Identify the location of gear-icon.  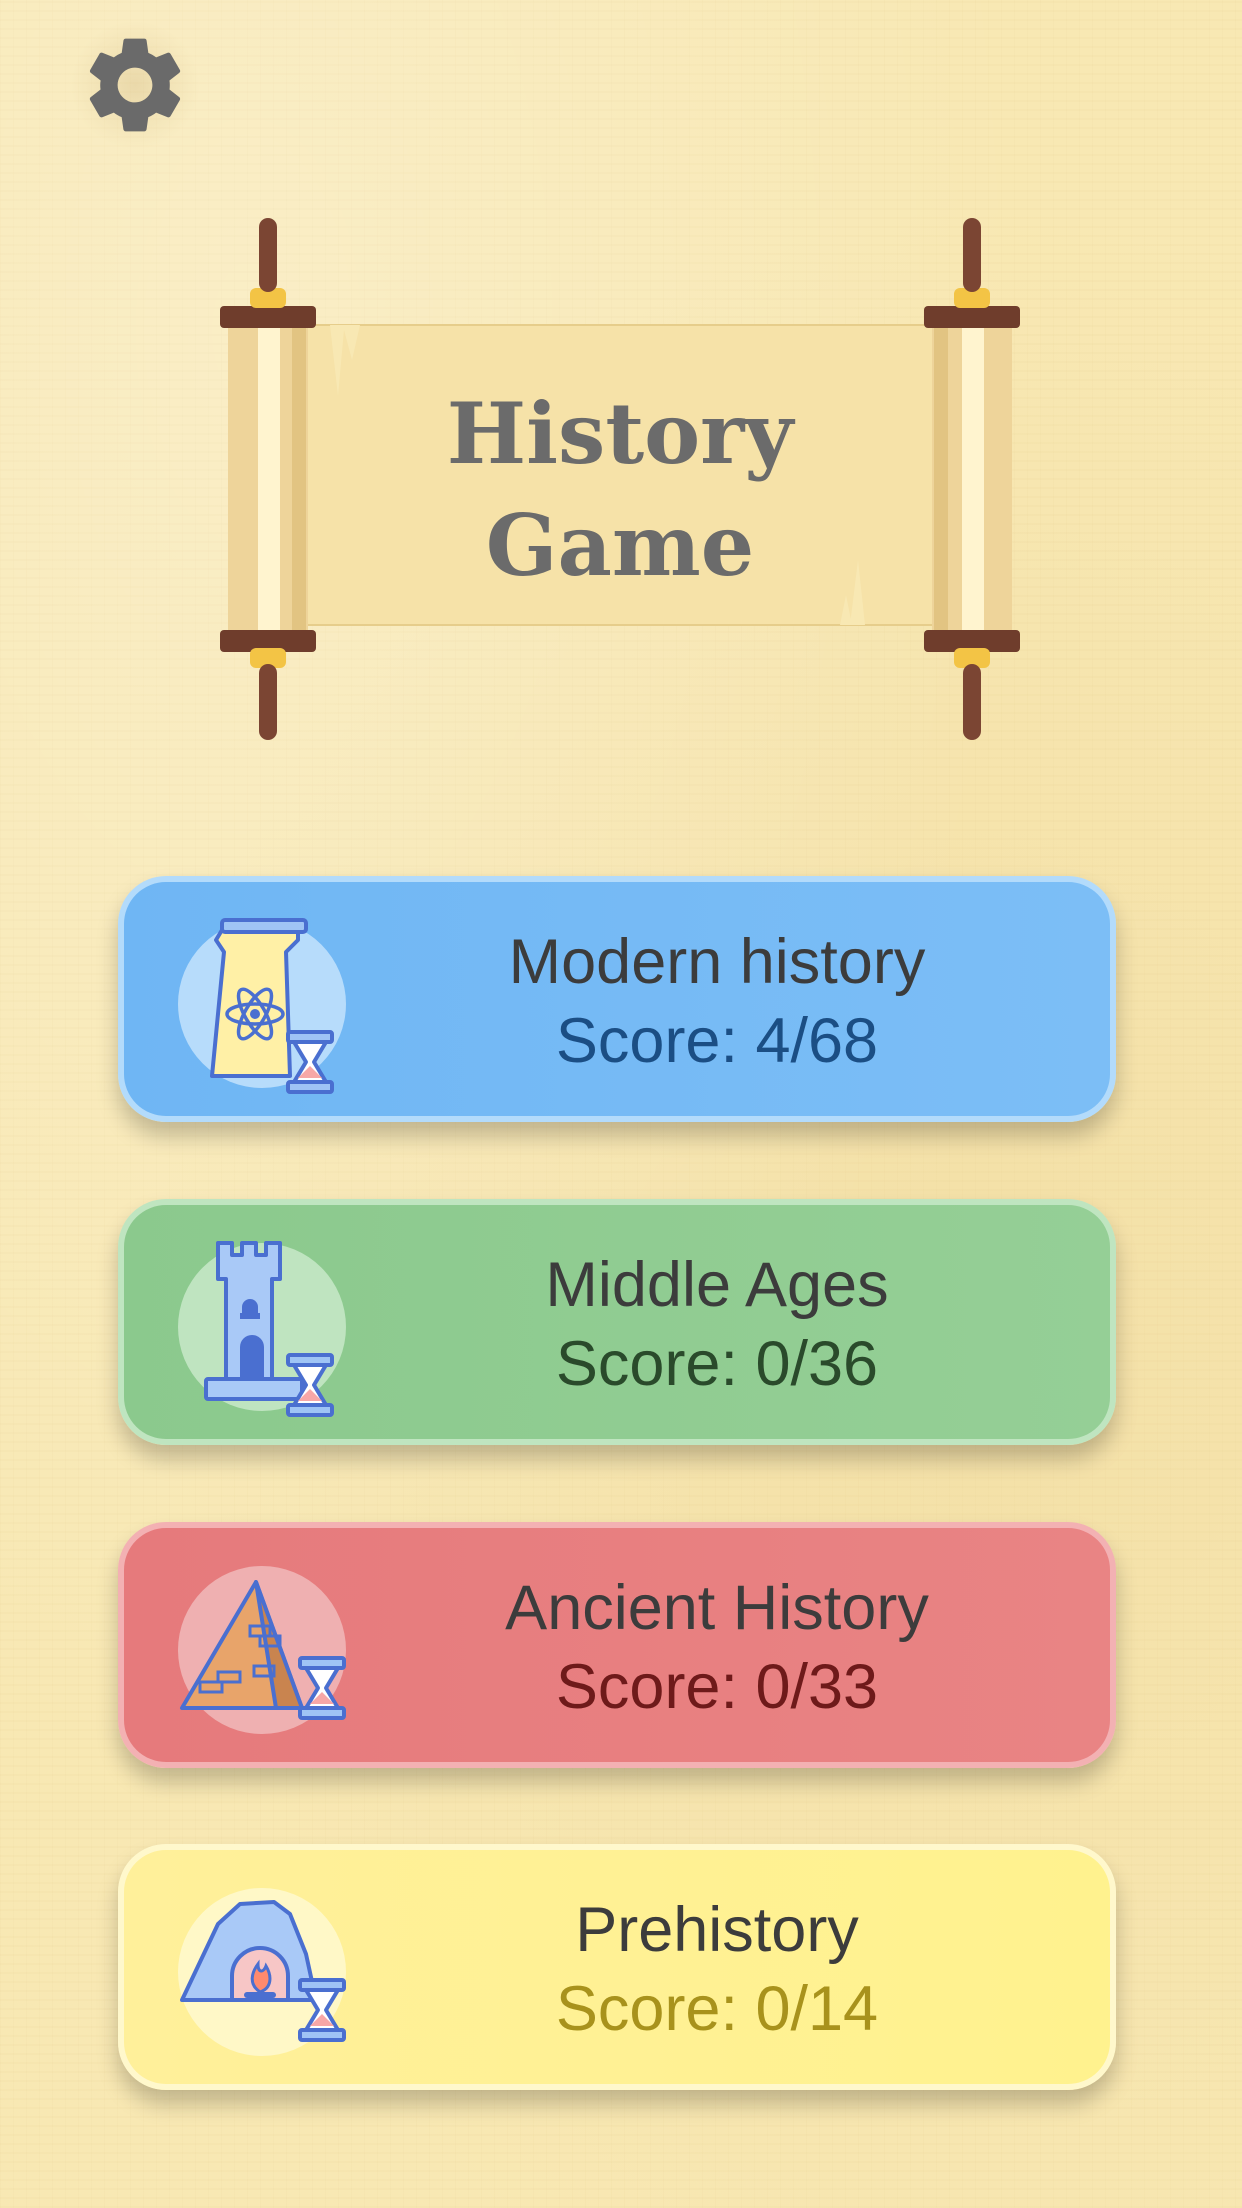
(135, 85).